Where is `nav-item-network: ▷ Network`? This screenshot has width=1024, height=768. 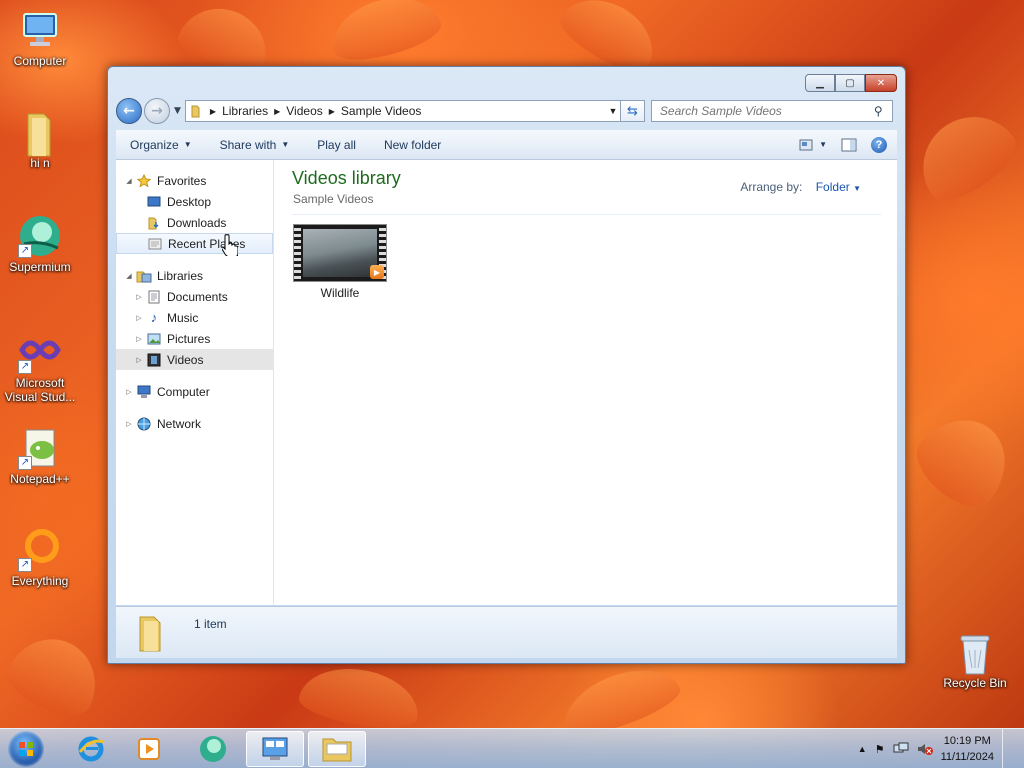 nav-item-network: ▷ Network is located at coordinates (194, 423).